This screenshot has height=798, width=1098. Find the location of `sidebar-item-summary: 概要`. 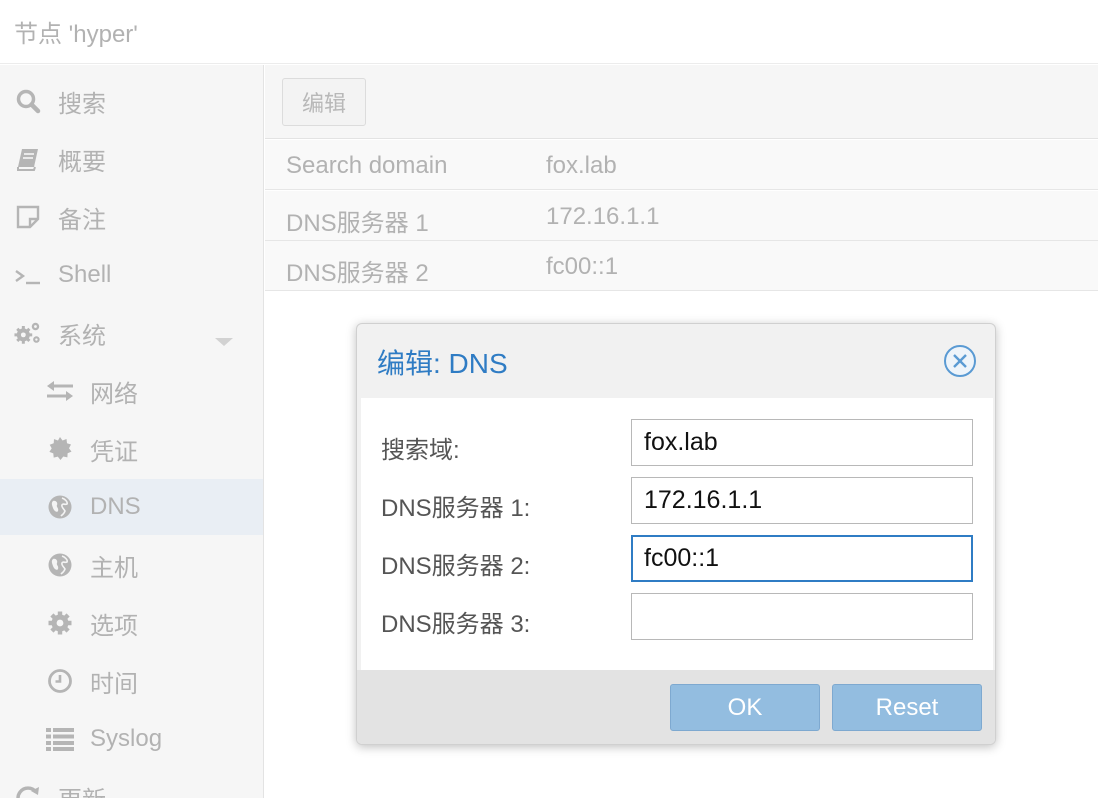

sidebar-item-summary: 概要 is located at coordinates (131, 159).